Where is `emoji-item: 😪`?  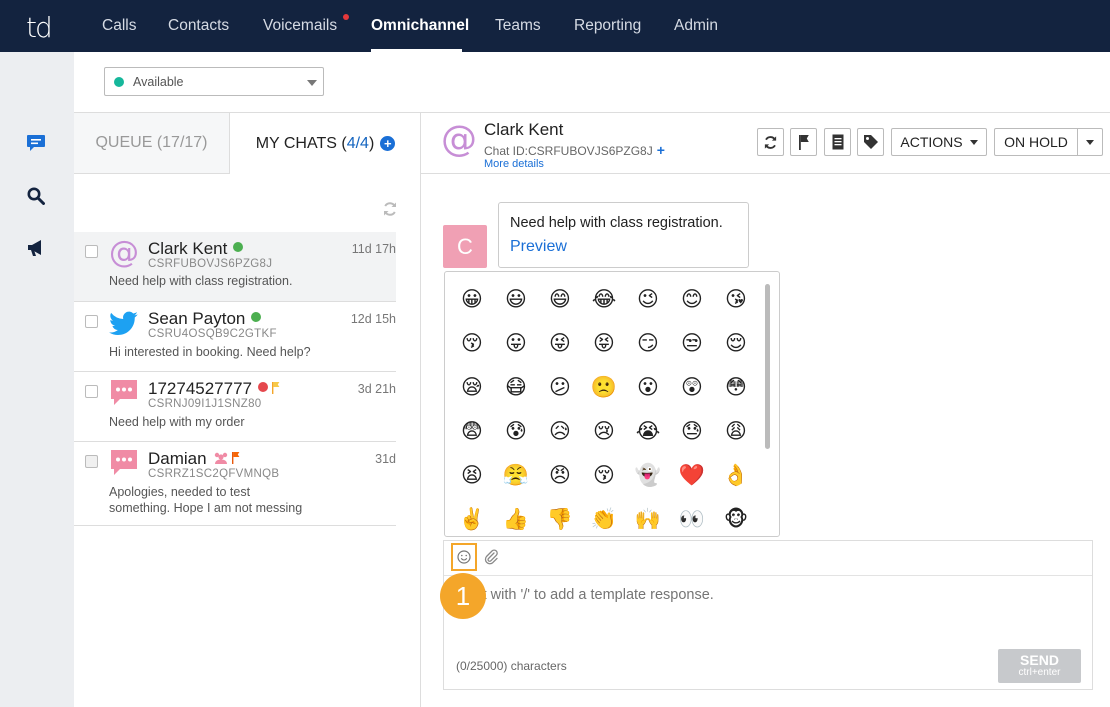 emoji-item: 😪 is located at coordinates (472, 387).